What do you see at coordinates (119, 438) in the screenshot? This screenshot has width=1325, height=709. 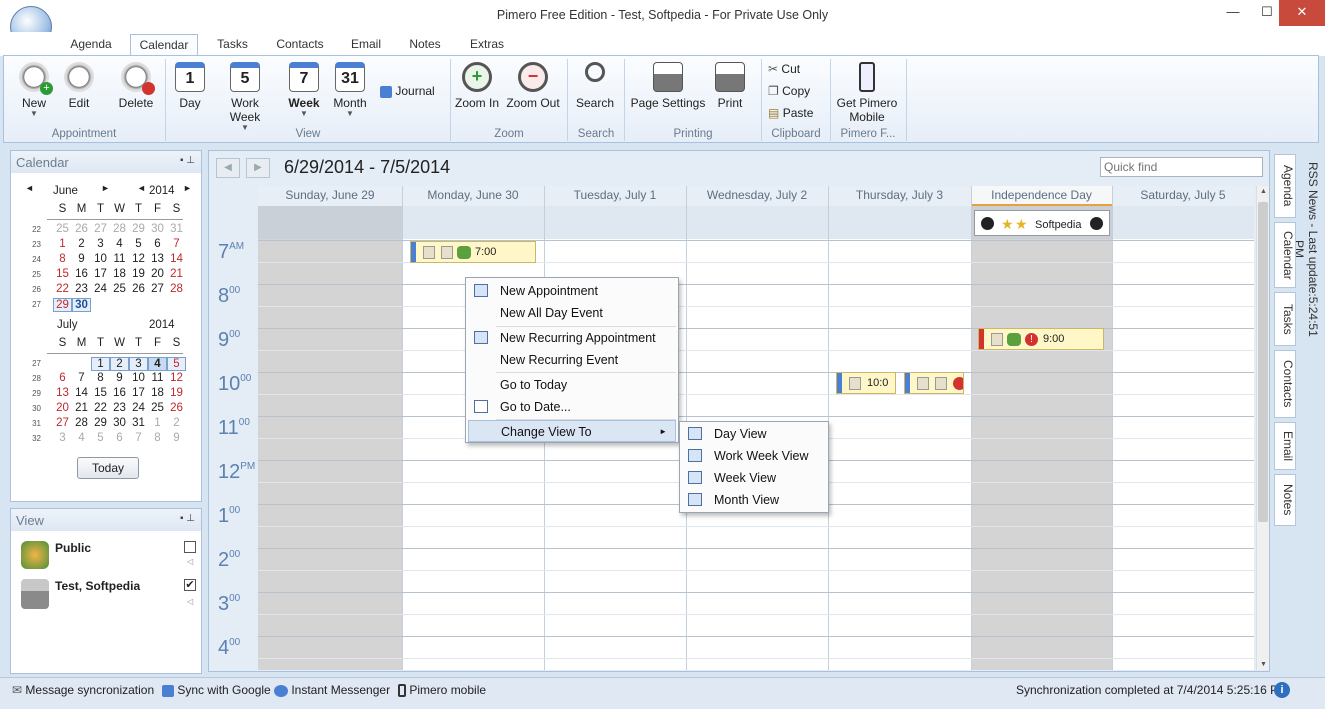 I see `calendar-day: 6` at bounding box center [119, 438].